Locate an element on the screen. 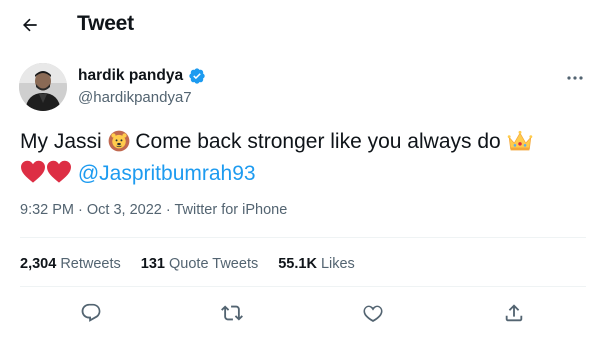 This screenshot has height=339, width=600. back-arrow-icon is located at coordinates (30, 25).